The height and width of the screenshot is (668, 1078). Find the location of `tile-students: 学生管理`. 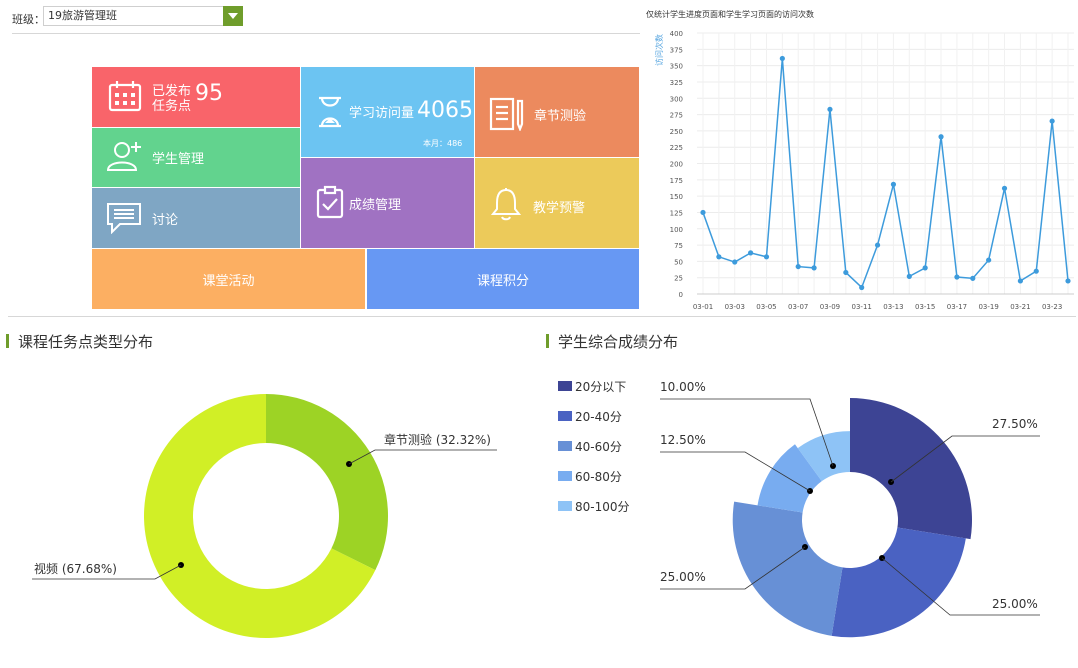

tile-students: 学生管理 is located at coordinates (196, 157).